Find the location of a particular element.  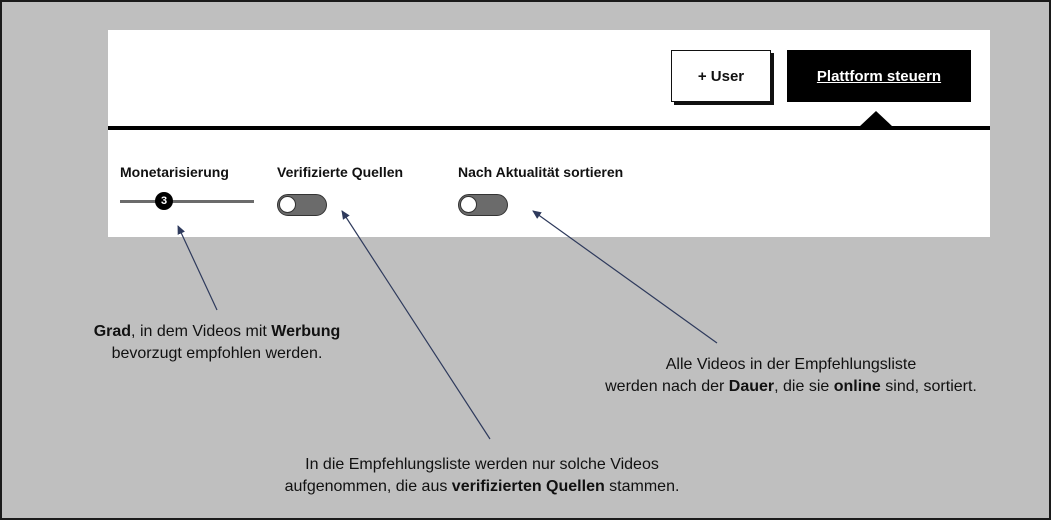

add-user-button: + User is located at coordinates (721, 76).